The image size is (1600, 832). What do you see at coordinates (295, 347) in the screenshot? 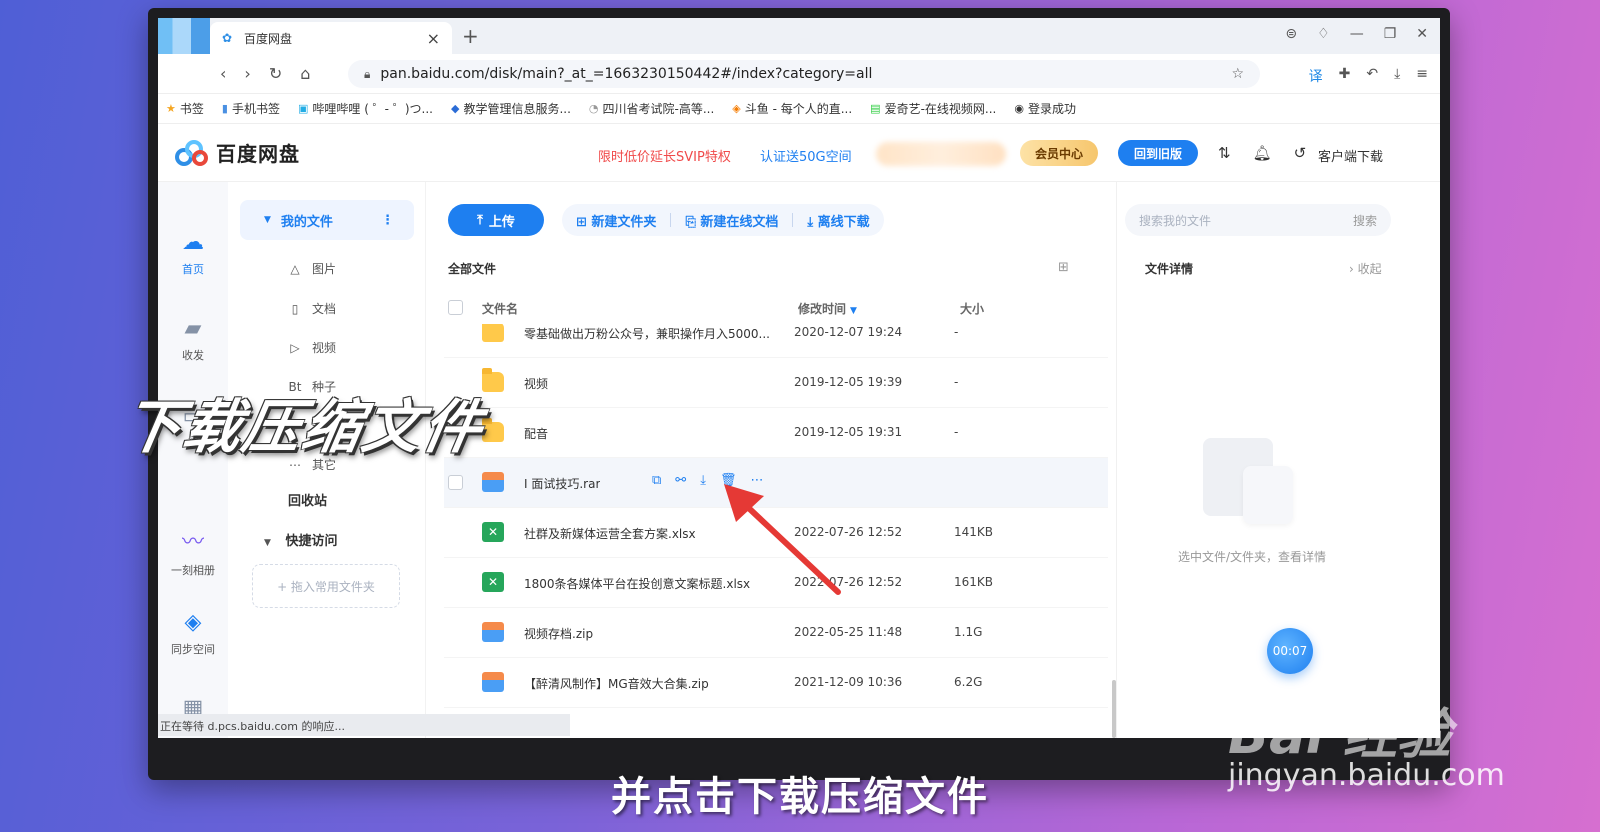
I see `video-icon: ▷` at bounding box center [295, 347].